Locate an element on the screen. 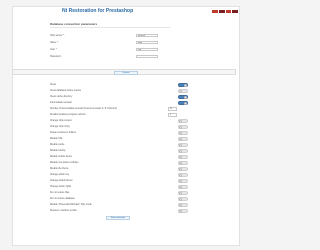 The height and width of the screenshot is (250, 320). option-number-input: 30 is located at coordinates (172, 109).